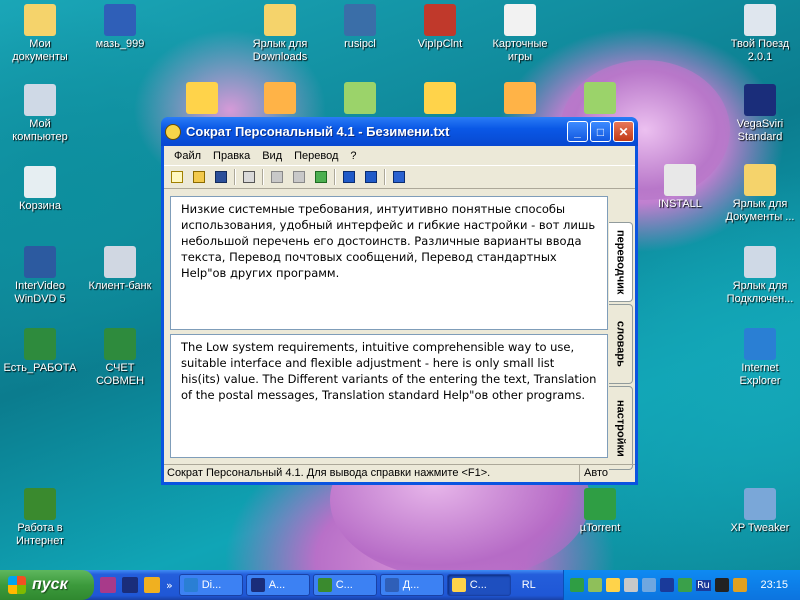  I want to click on desktop-icon: VegaSviri Standard, so click(760, 114).